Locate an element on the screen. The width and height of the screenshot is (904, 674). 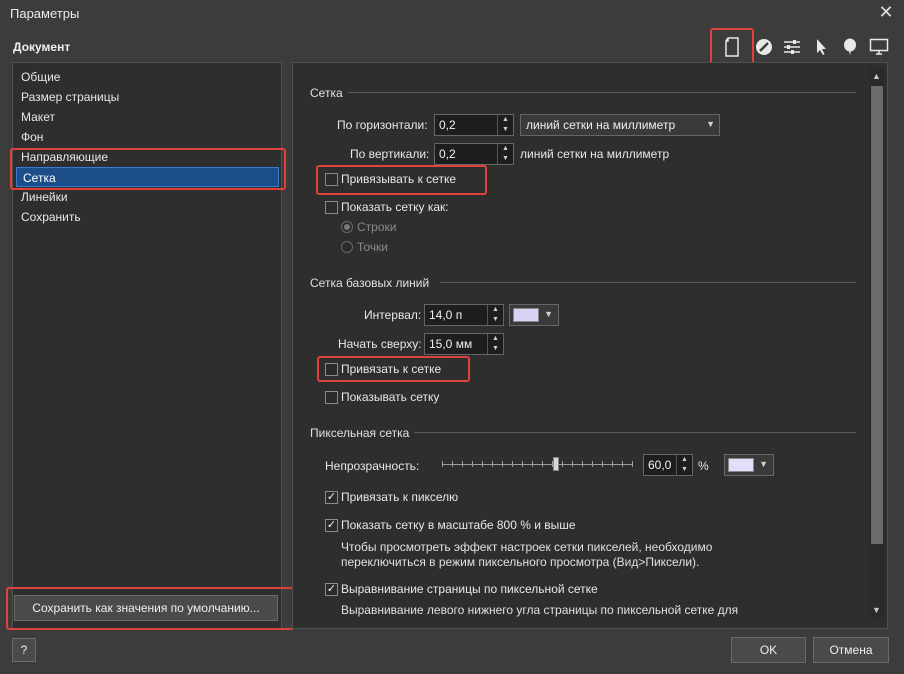
snap-pixel-label: Привязать к пикселю is located at coordinates (399, 497).